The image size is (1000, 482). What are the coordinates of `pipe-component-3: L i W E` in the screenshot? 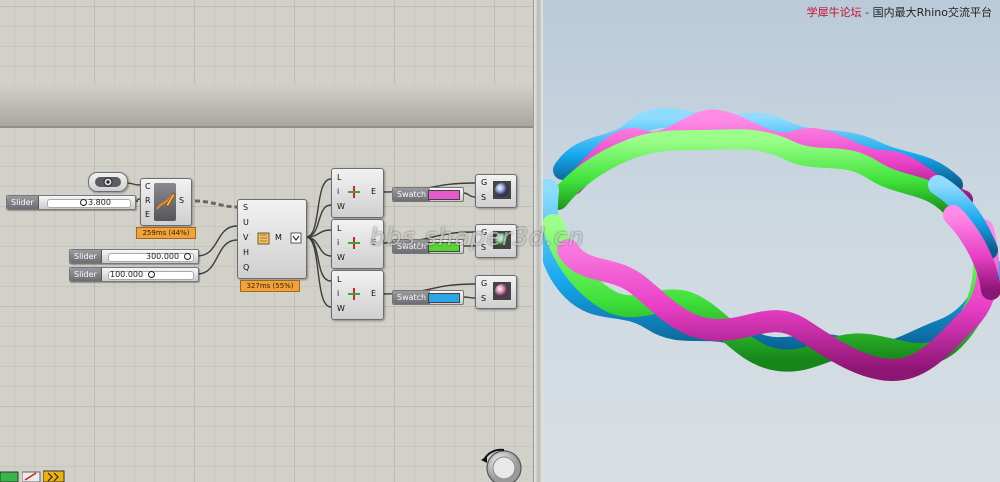 It's located at (357, 295).